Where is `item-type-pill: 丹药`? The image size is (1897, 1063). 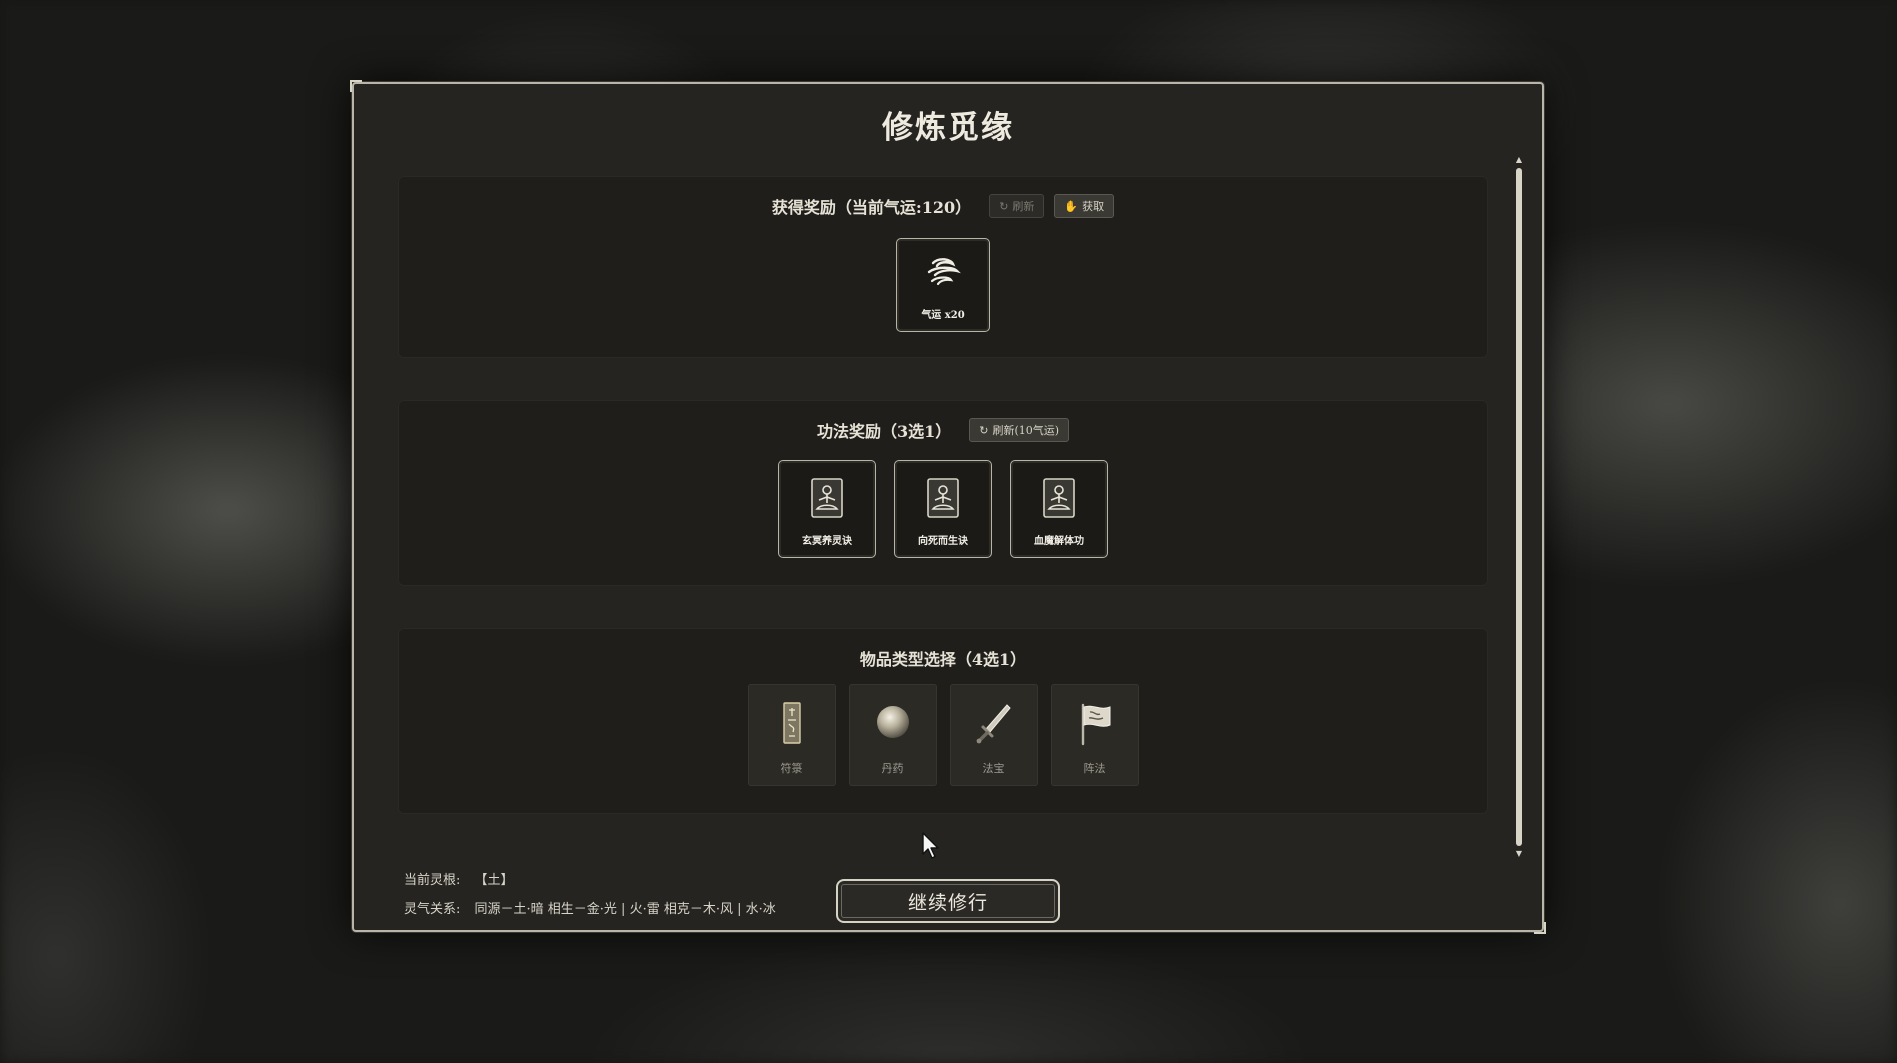
item-type-pill: 丹药 is located at coordinates (892, 735).